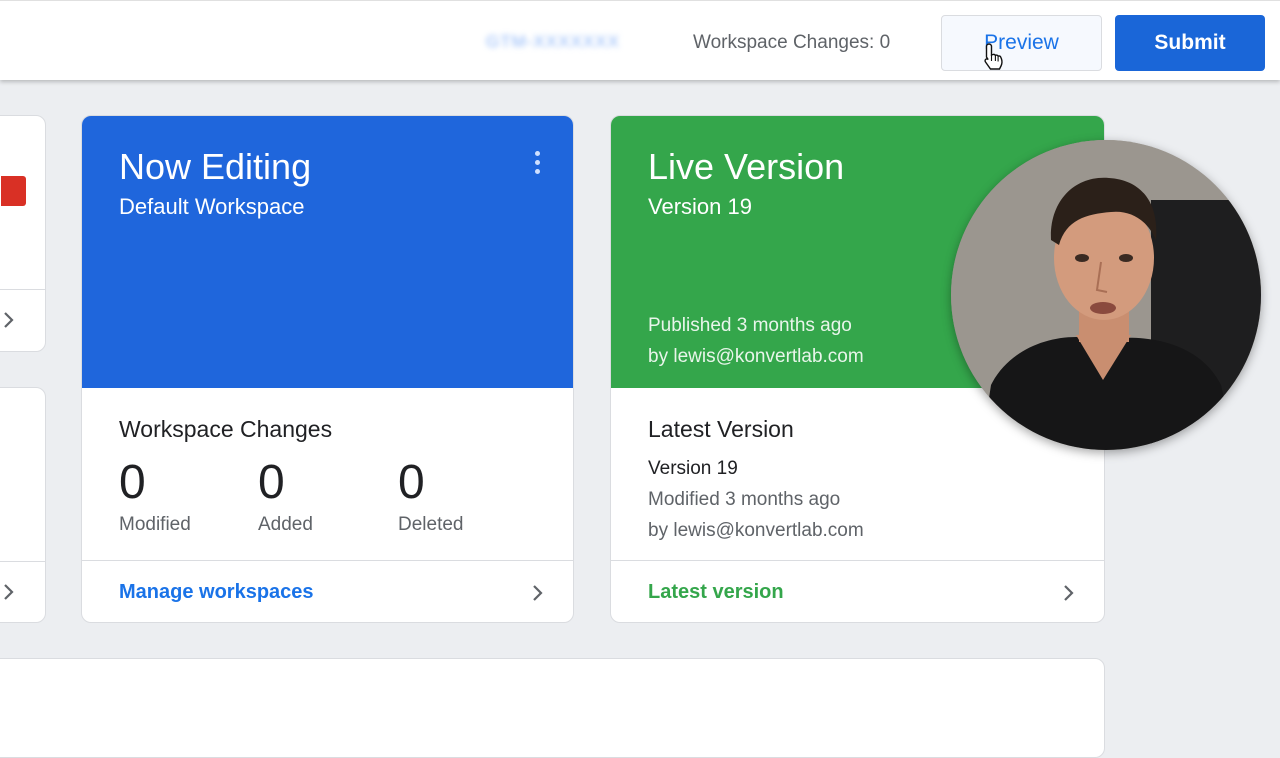 The height and width of the screenshot is (758, 1280). I want to click on now-editing-header: Now Editing Default Workspace, so click(327, 252).